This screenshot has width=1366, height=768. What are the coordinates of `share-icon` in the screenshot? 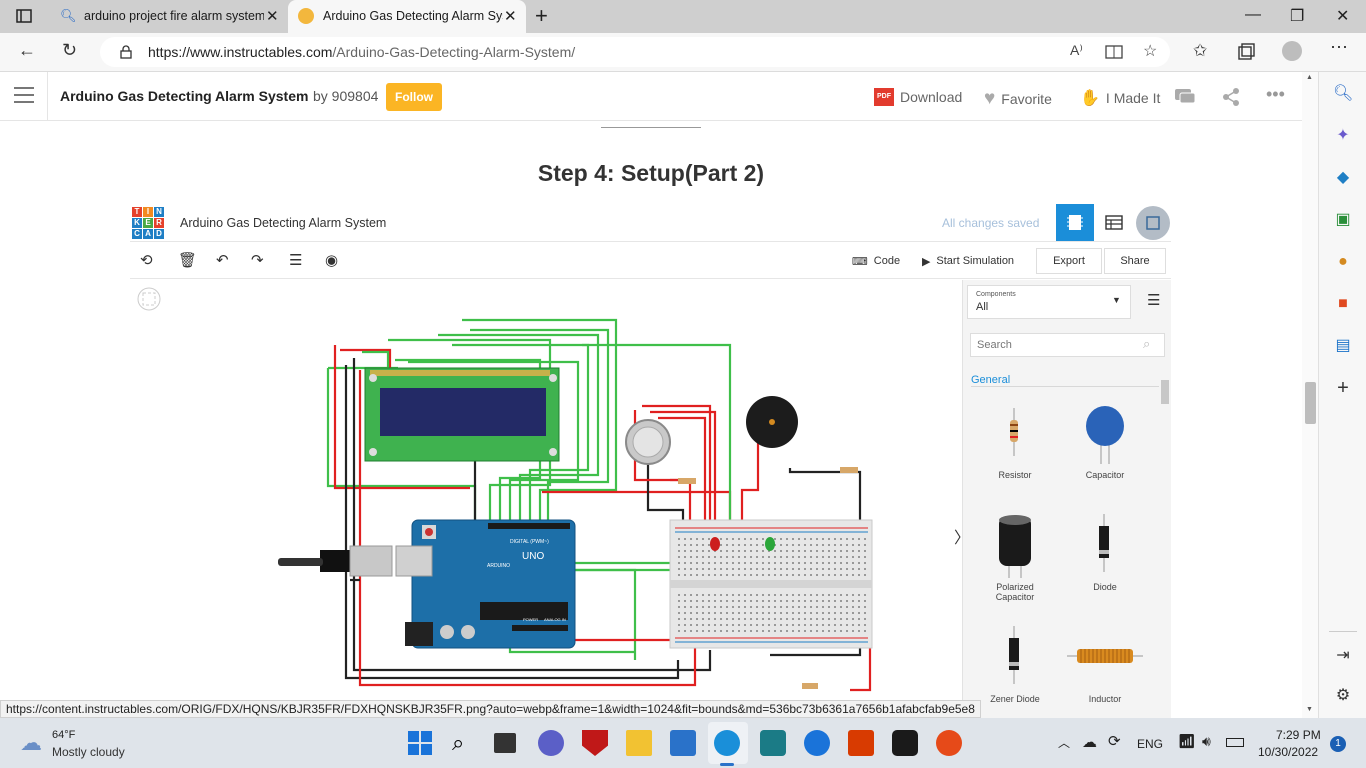 It's located at (1231, 97).